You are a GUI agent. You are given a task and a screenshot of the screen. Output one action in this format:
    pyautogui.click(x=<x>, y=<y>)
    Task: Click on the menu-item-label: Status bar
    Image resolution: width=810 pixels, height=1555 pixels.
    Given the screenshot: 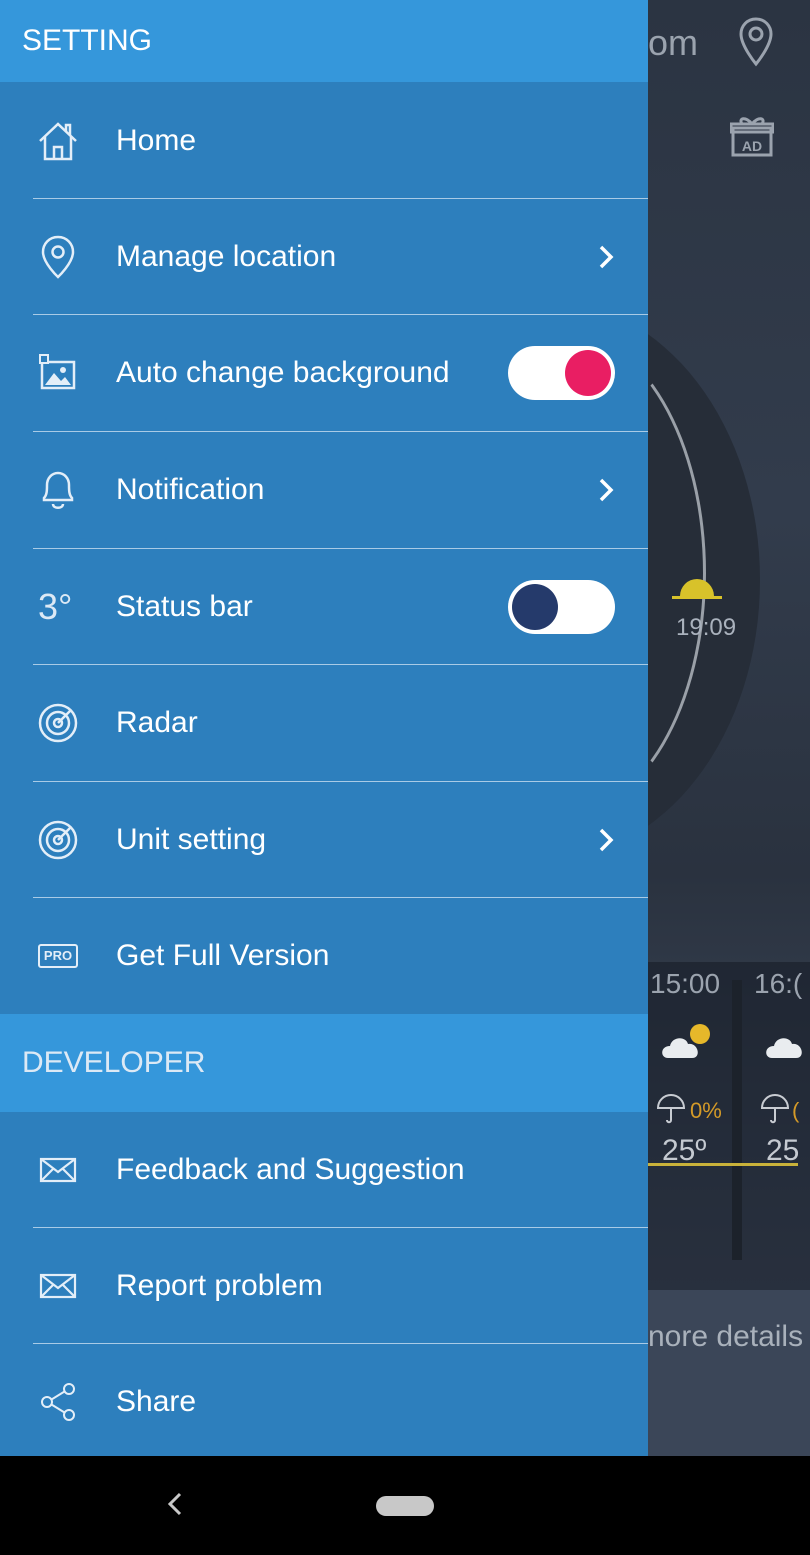 What is the action you would take?
    pyautogui.click(x=184, y=606)
    